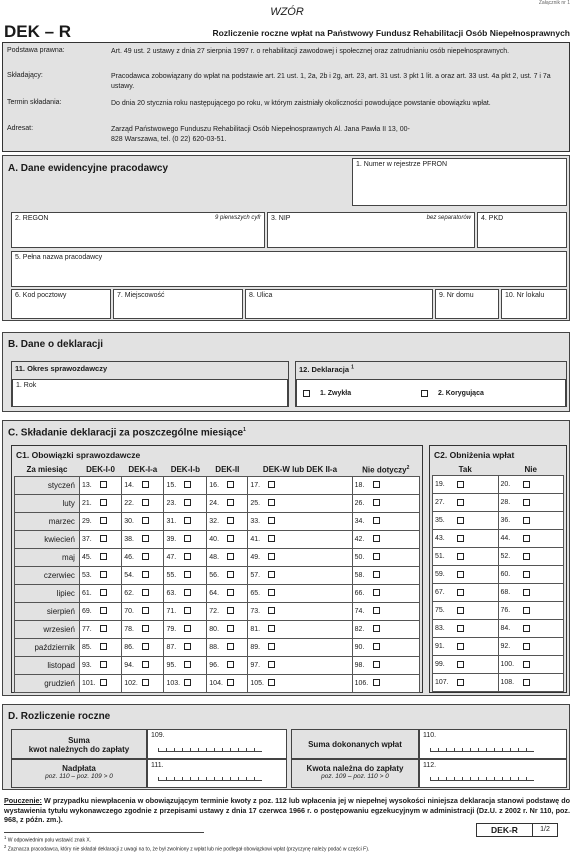 The height and width of the screenshot is (863, 574). What do you see at coordinates (143, 593) in the screenshot?
I see `report-cell: 62.` at bounding box center [143, 593].